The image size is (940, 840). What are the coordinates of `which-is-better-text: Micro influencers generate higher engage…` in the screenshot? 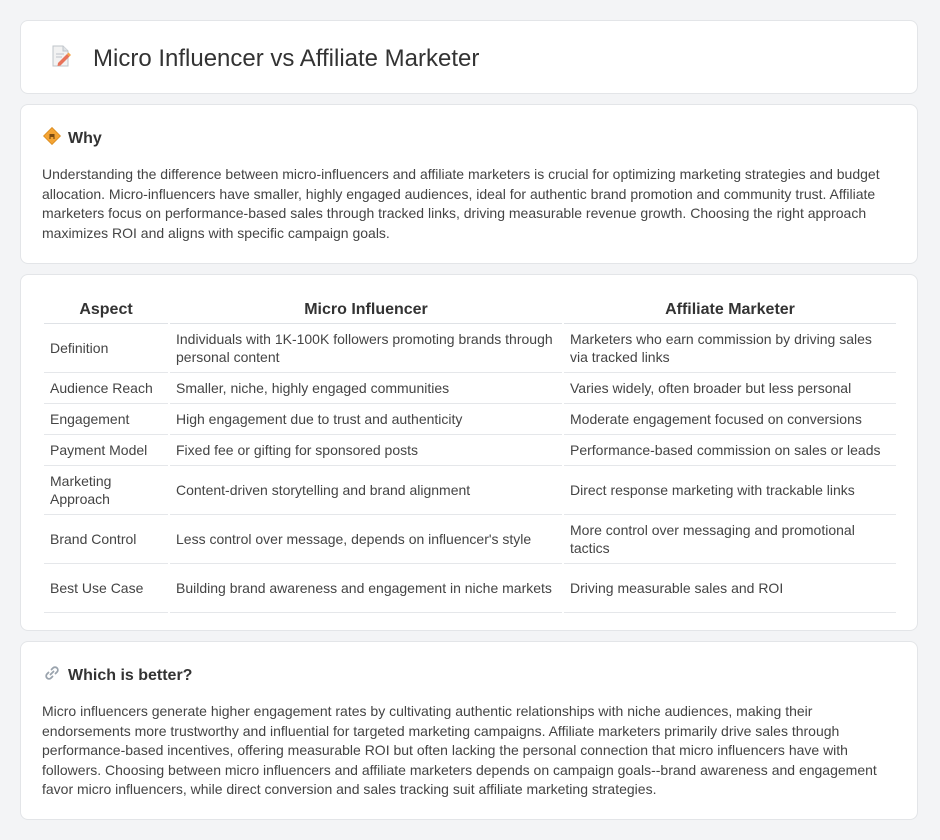 It's located at (459, 750).